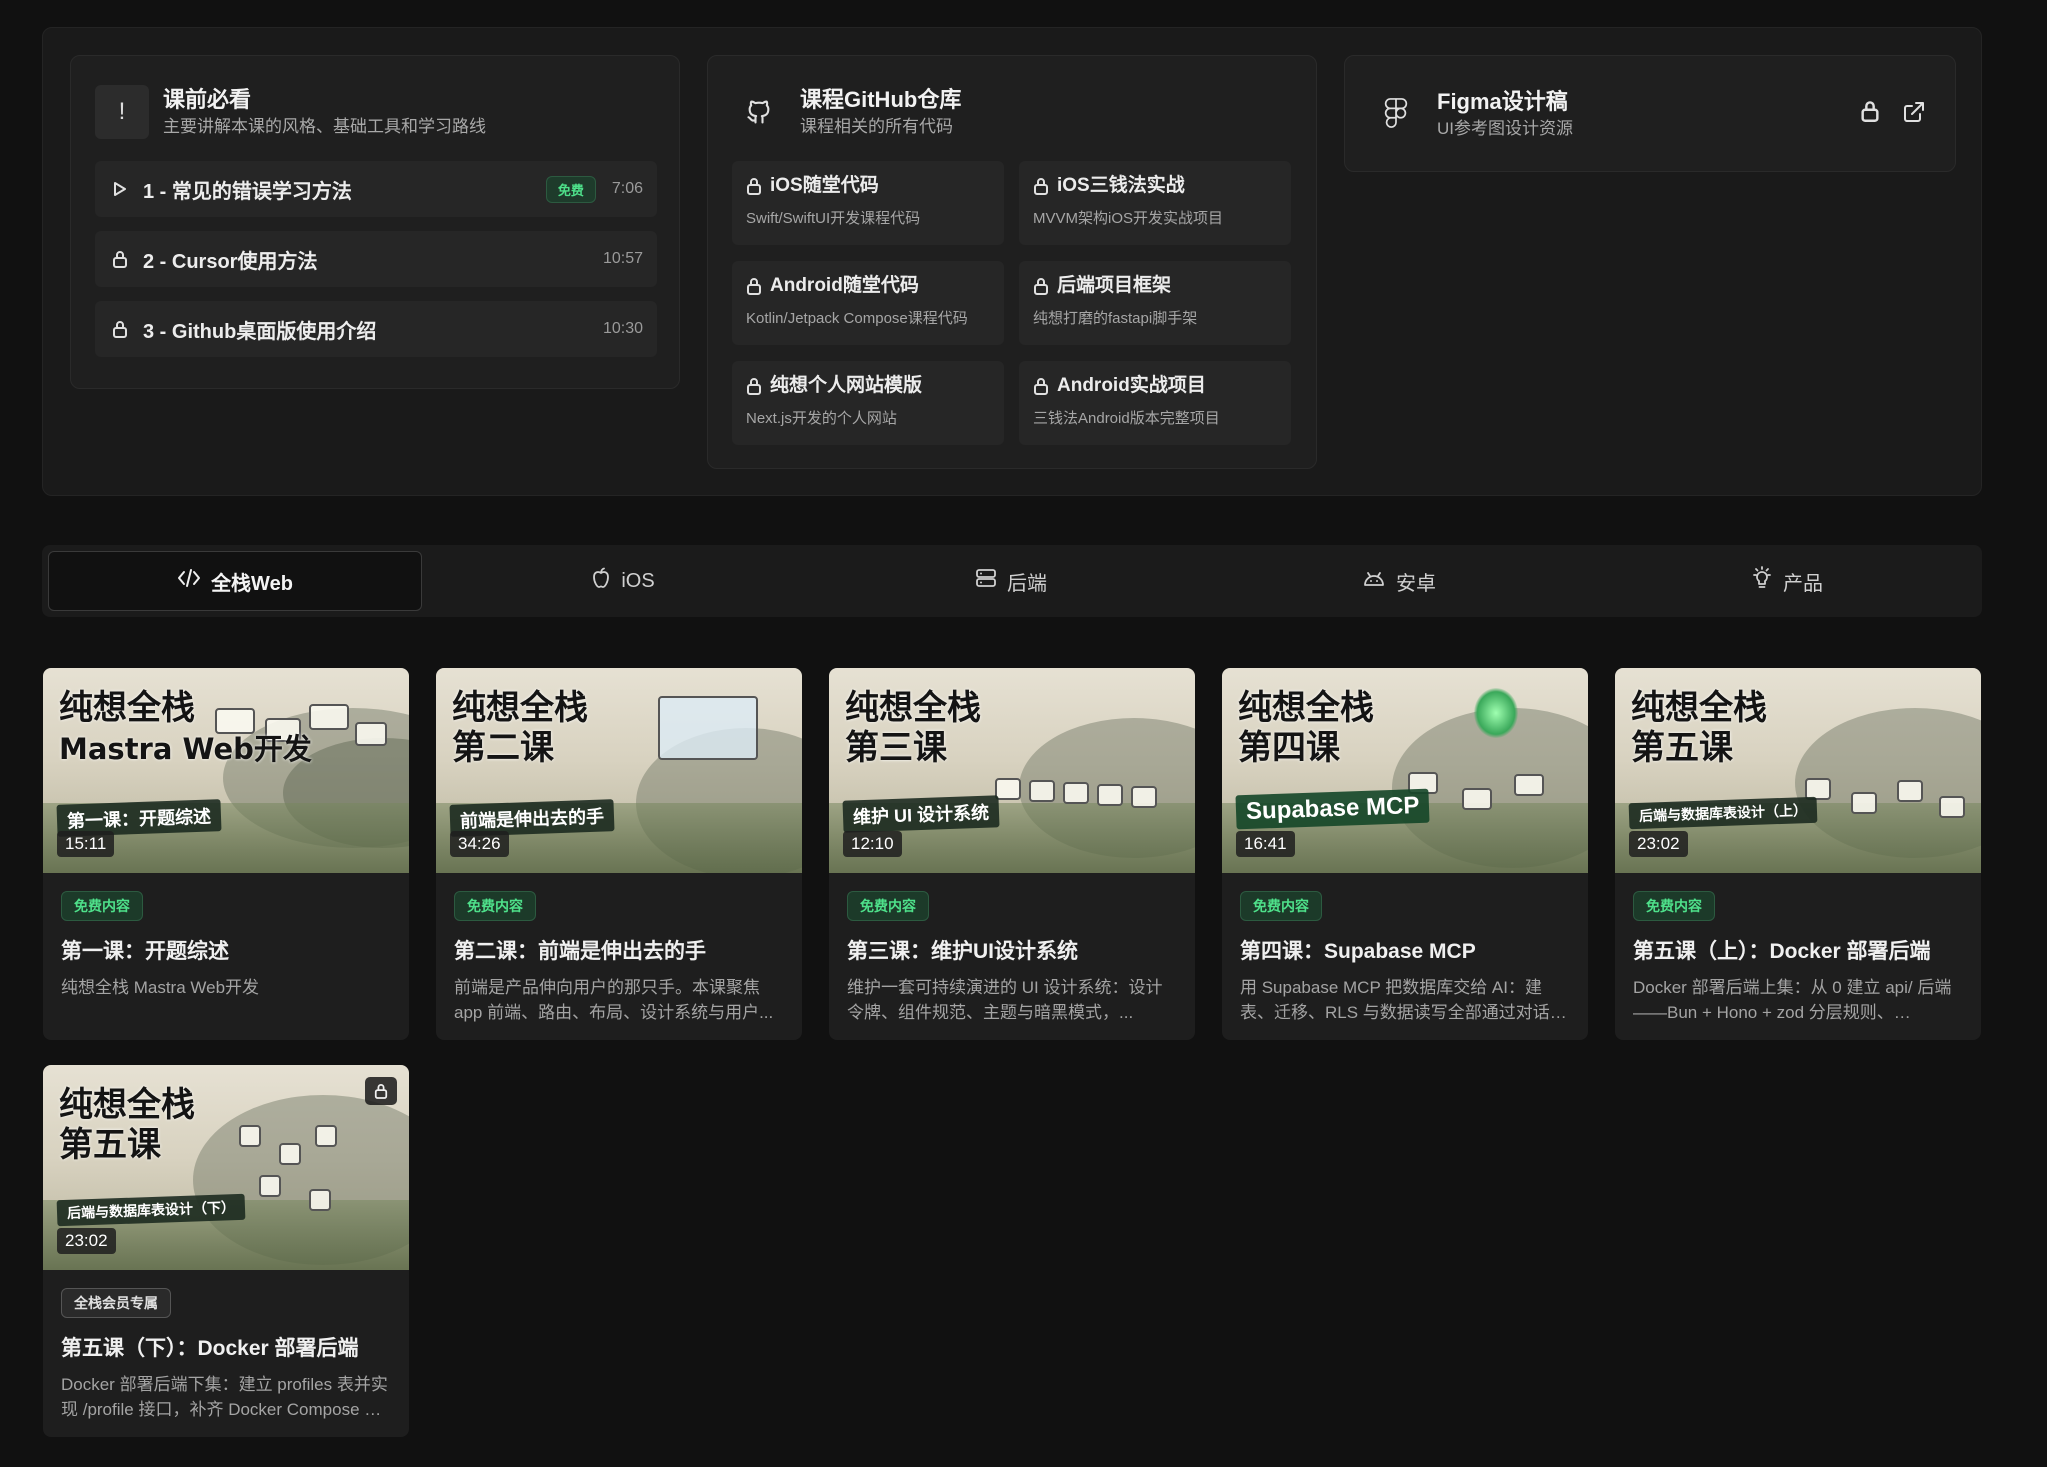 The height and width of the screenshot is (1467, 2047). What do you see at coordinates (120, 189) in the screenshot?
I see `play-icon` at bounding box center [120, 189].